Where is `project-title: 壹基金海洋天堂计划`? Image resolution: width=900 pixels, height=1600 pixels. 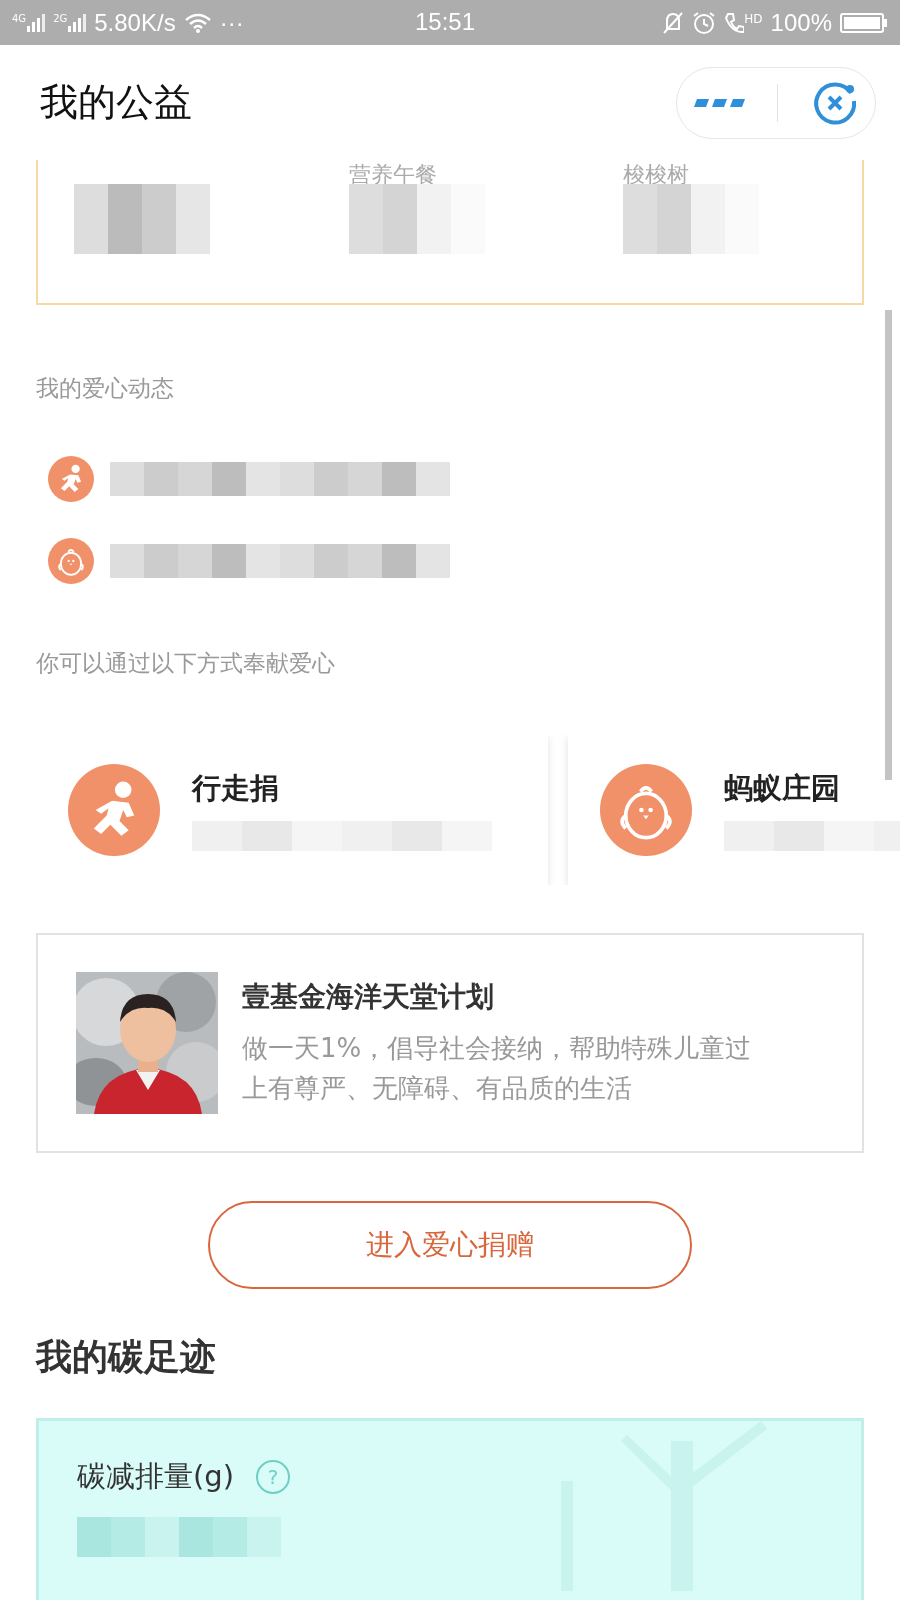
project-title: 壹基金海洋天堂计划 is located at coordinates (368, 997).